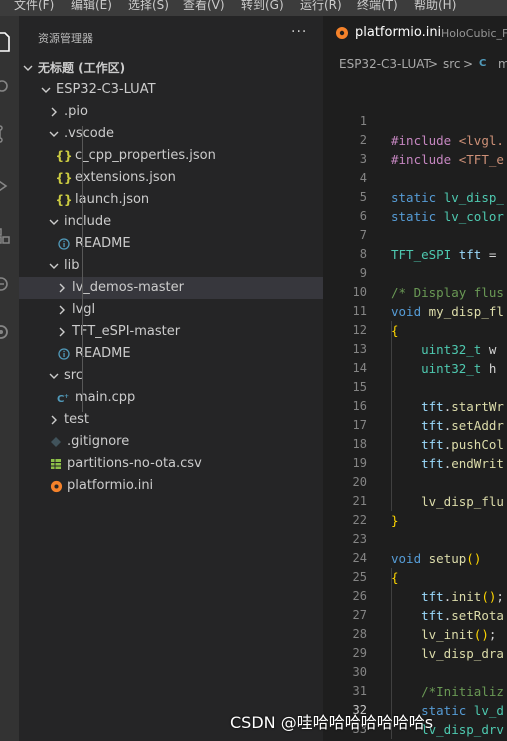 Image resolution: width=507 pixels, height=741 pixels. Describe the element at coordinates (171, 200) in the screenshot. I see `tree-file-launch-json: {} launch.json` at that location.